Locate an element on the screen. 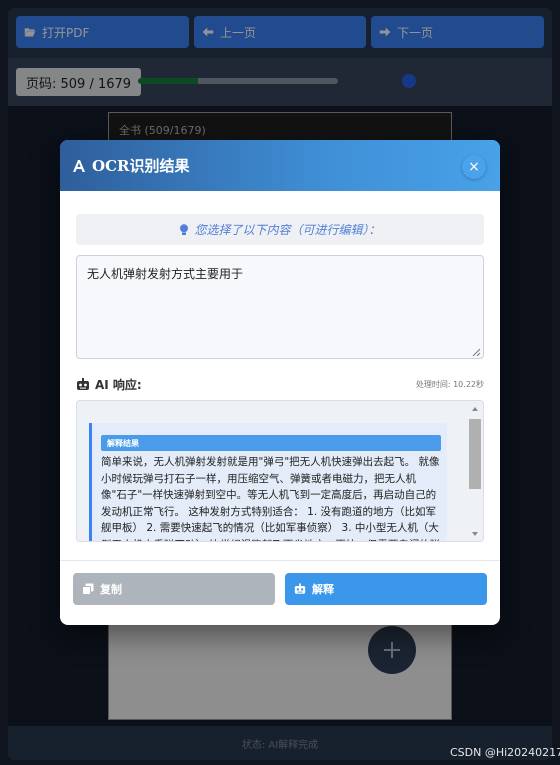 This screenshot has height=765, width=560. selection-hint: 您选择了以下内容（可进行编辑）： is located at coordinates (280, 229).